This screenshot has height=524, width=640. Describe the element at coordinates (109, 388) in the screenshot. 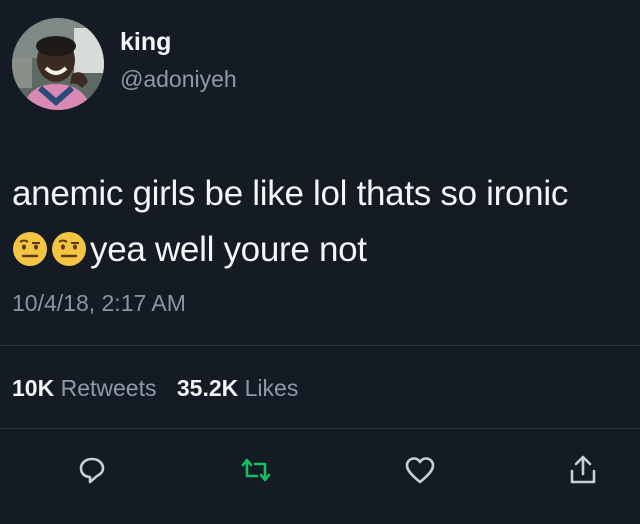

I see `retweets-label: Retweets` at that location.